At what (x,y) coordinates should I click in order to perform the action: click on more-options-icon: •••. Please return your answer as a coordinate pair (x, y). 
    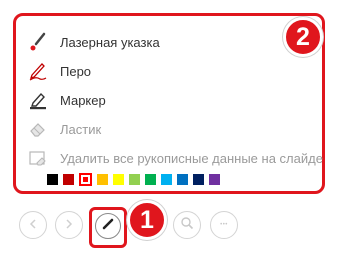
    Looking at the image, I should click on (224, 225).